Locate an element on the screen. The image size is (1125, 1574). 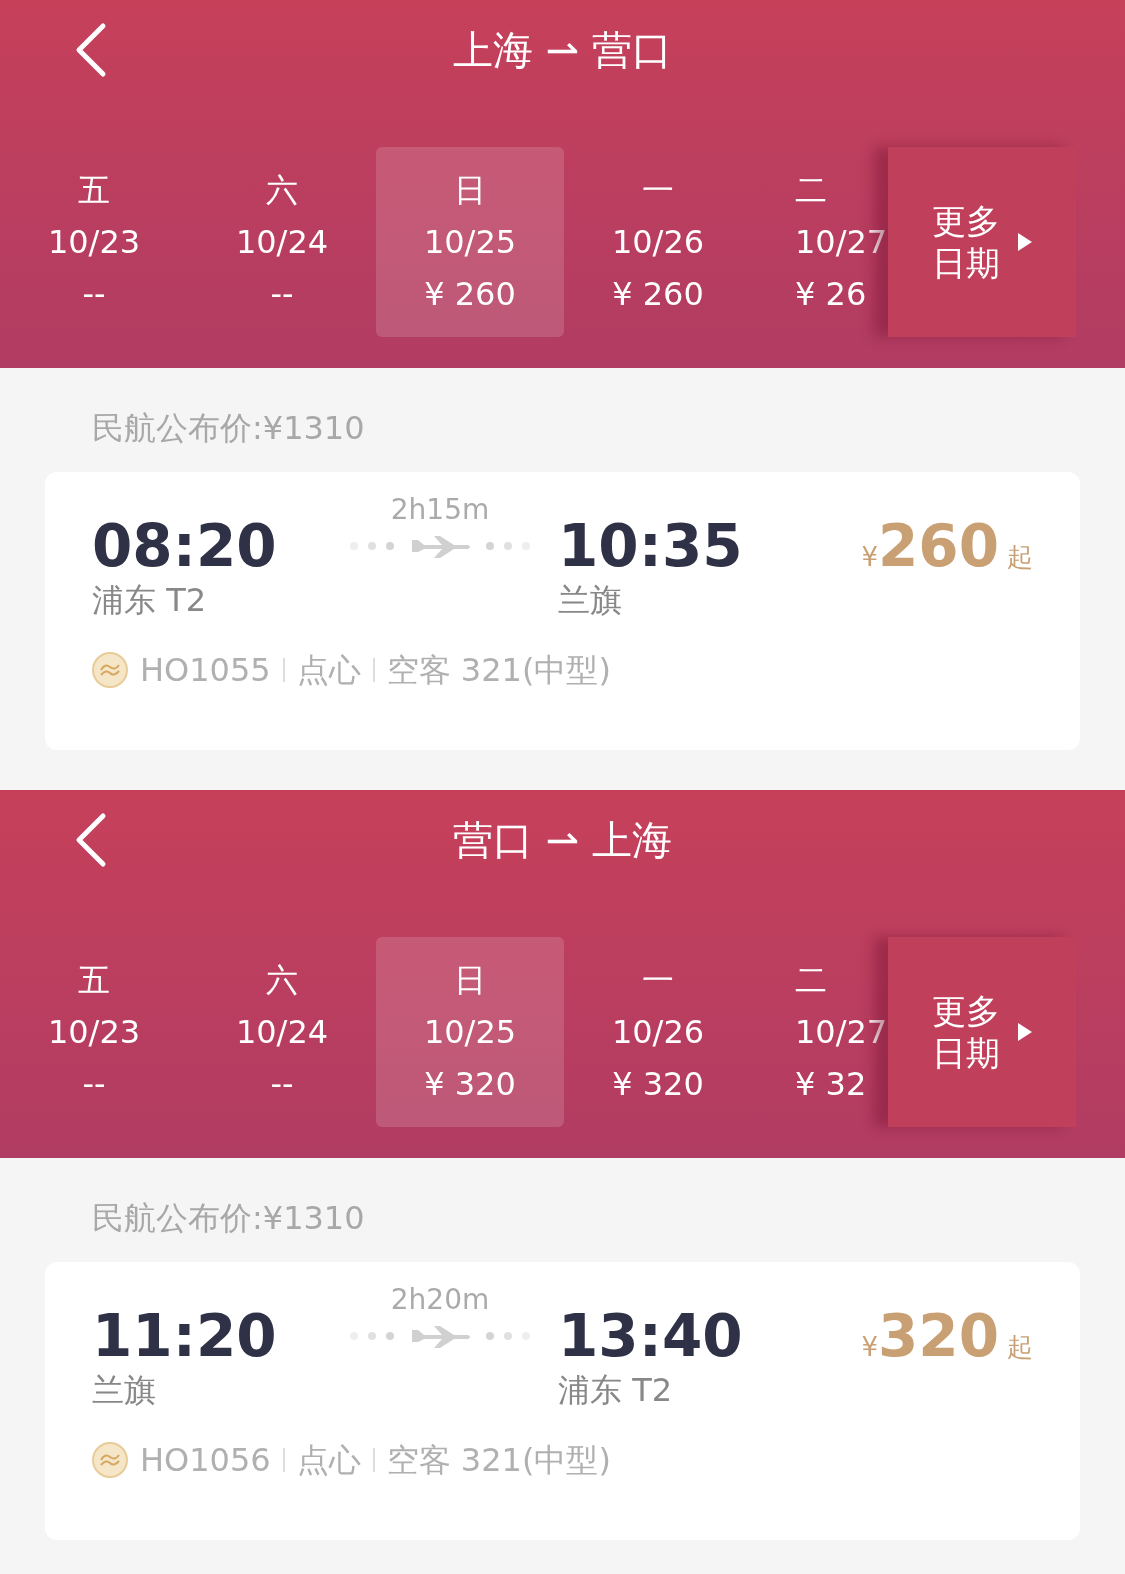
flight-number: HO1055 is located at coordinates (205, 670).